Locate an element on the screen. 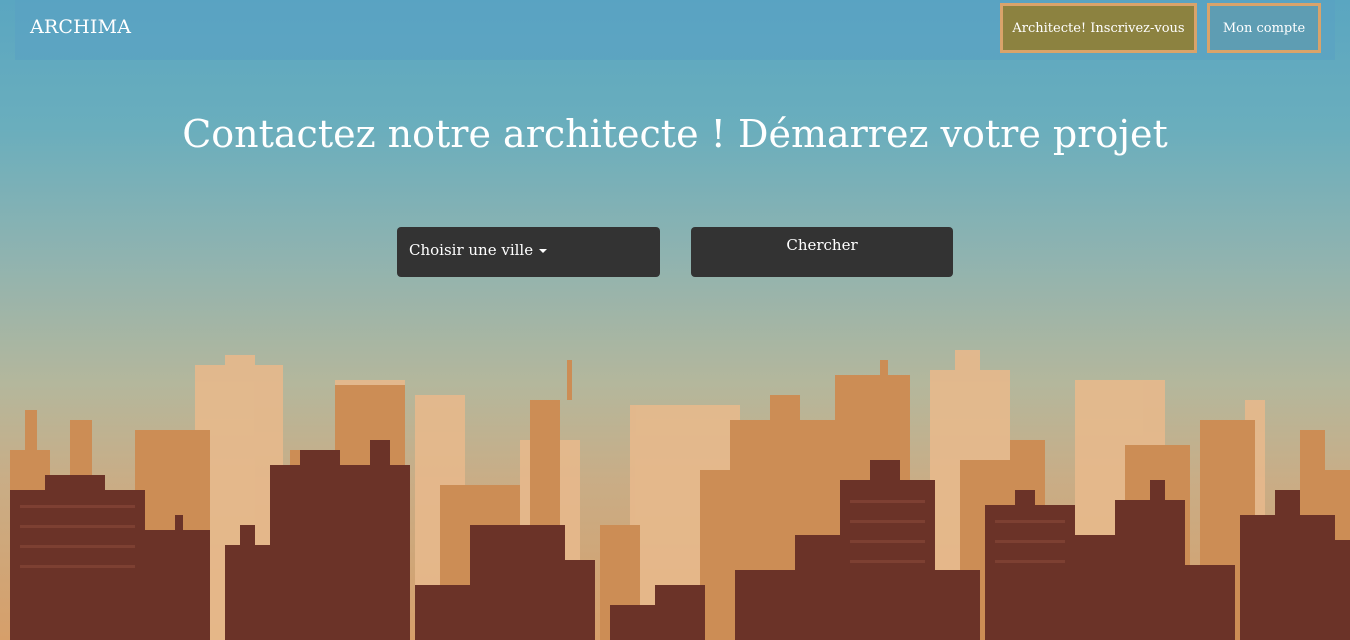  city-select-dropdown: Choisir une ville is located at coordinates (528, 252).